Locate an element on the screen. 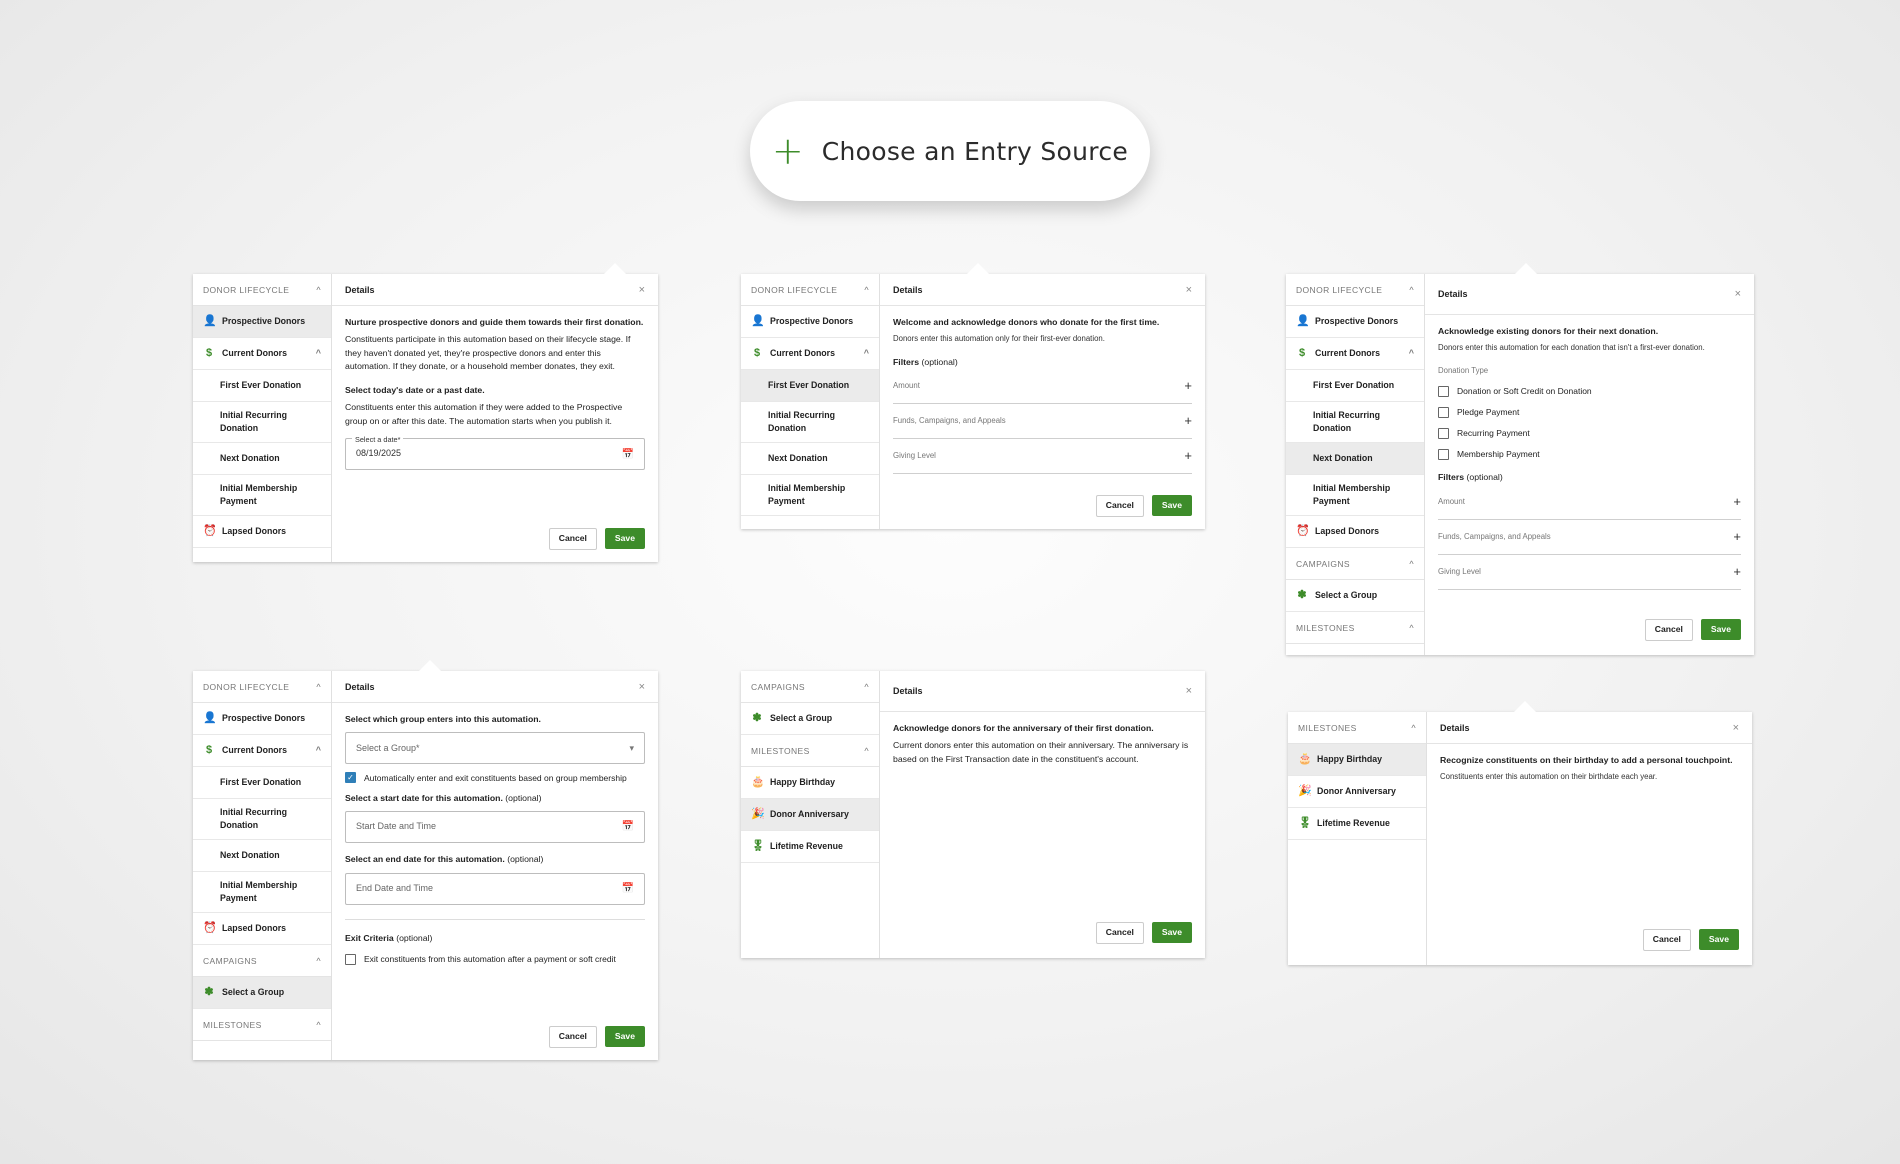 This screenshot has height=1164, width=1900. item-label: Donor Anniversary is located at coordinates (809, 814).